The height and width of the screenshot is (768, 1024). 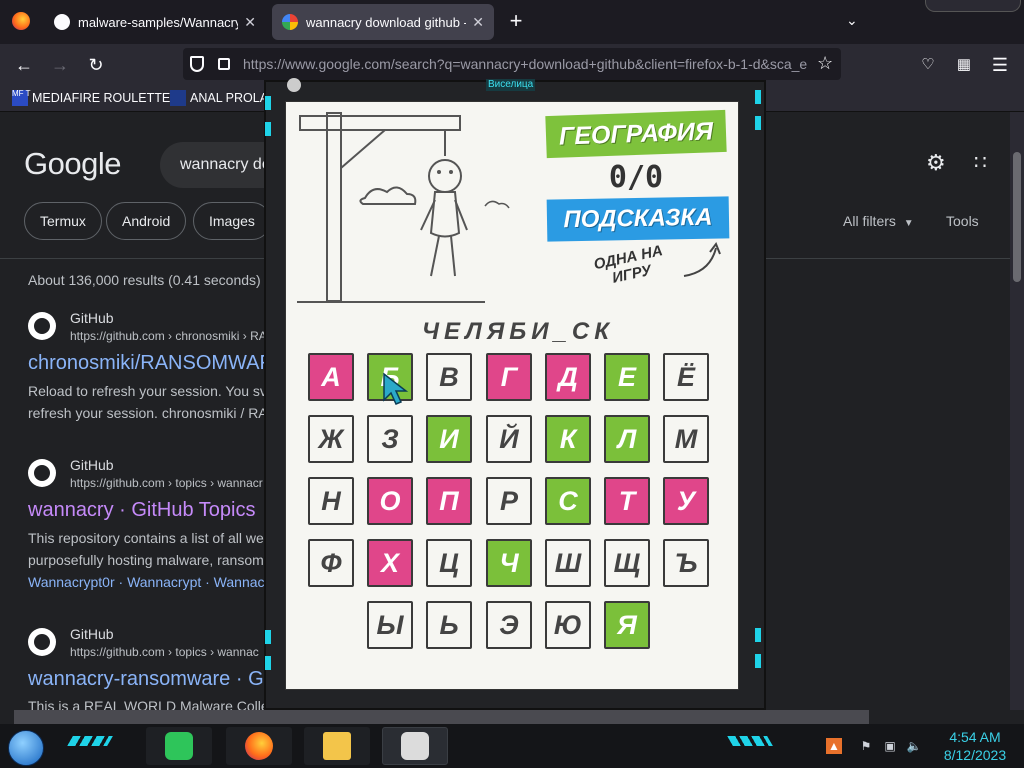 What do you see at coordinates (509, 625) in the screenshot?
I see `letter-key: Э` at bounding box center [509, 625].